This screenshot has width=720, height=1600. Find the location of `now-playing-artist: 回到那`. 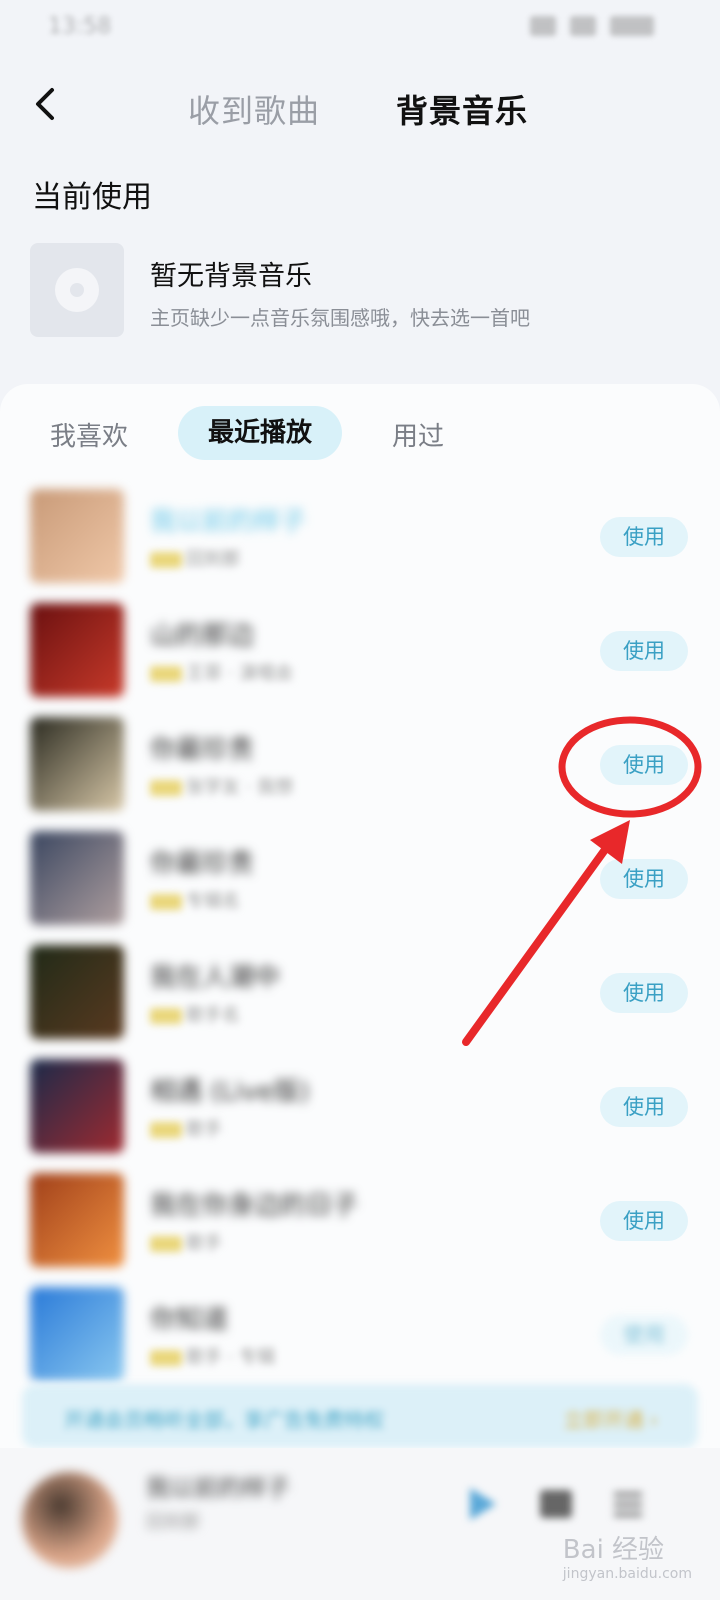

now-playing-artist: 回到那 is located at coordinates (173, 1522).